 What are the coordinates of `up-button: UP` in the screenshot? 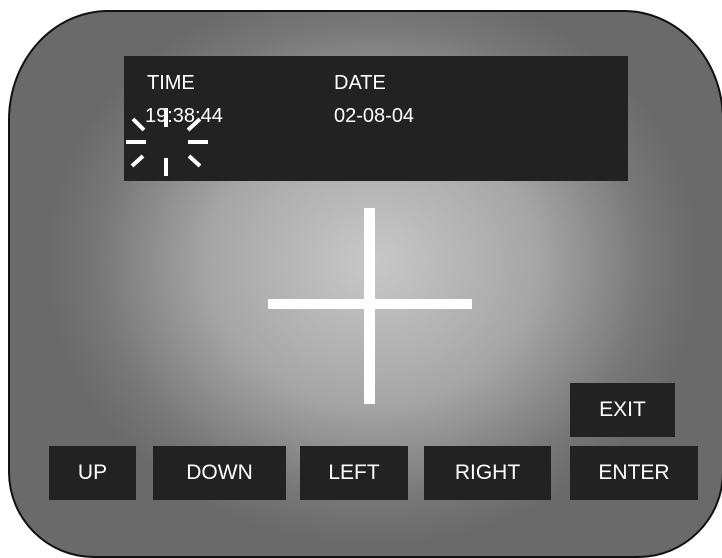 It's located at (92, 473).